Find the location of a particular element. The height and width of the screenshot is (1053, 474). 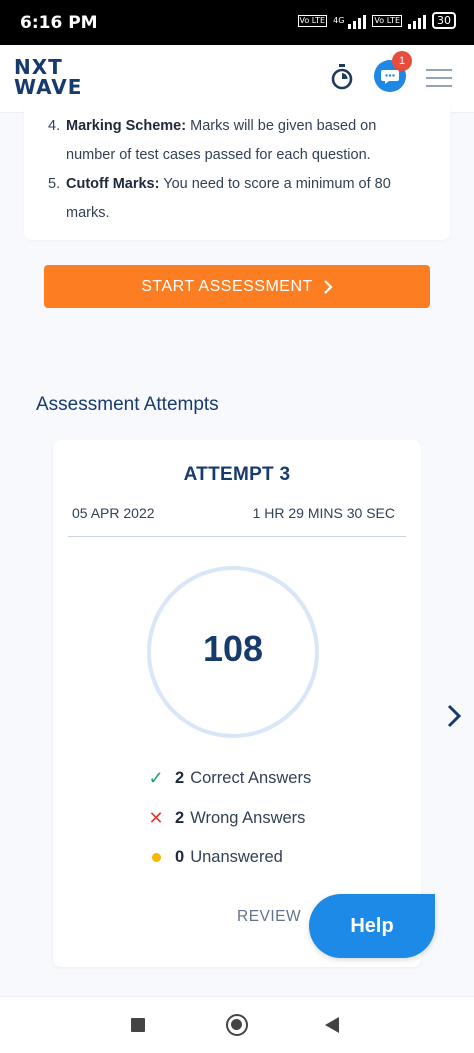

home-icon is located at coordinates (237, 1025).